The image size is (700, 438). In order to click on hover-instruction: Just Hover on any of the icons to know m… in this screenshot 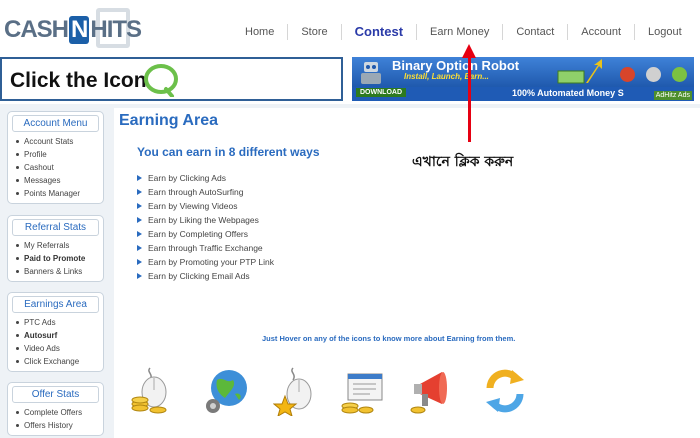, I will do `click(389, 338)`.